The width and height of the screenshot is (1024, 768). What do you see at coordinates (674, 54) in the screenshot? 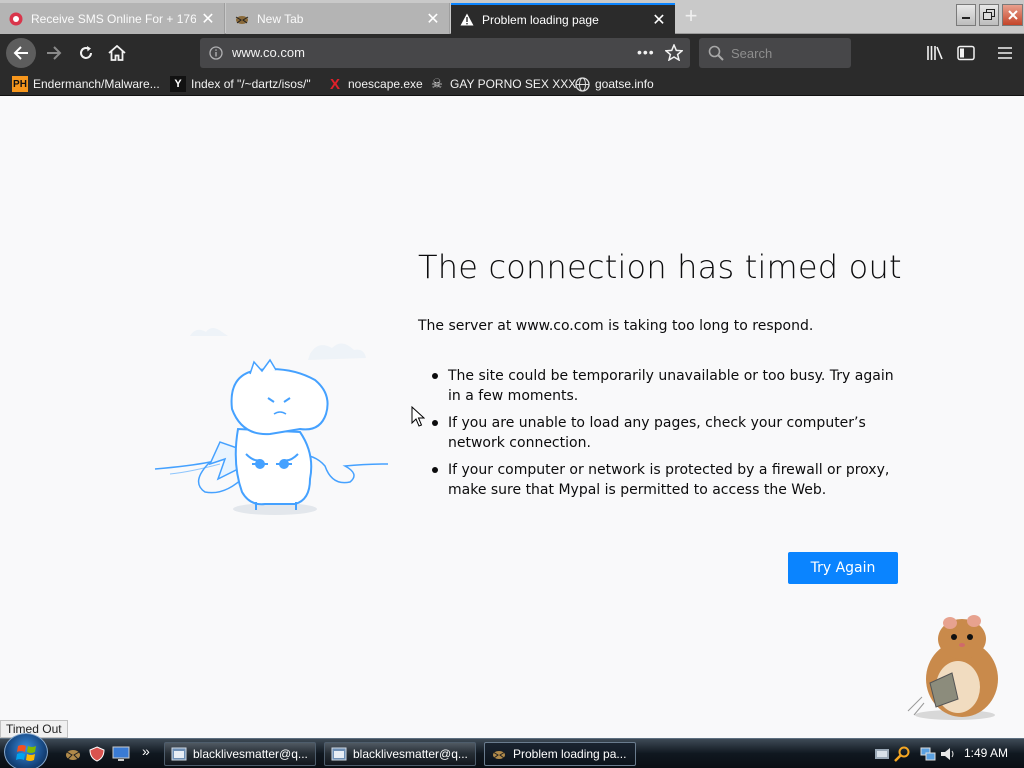
I see `bookmark-star-icon` at bounding box center [674, 54].